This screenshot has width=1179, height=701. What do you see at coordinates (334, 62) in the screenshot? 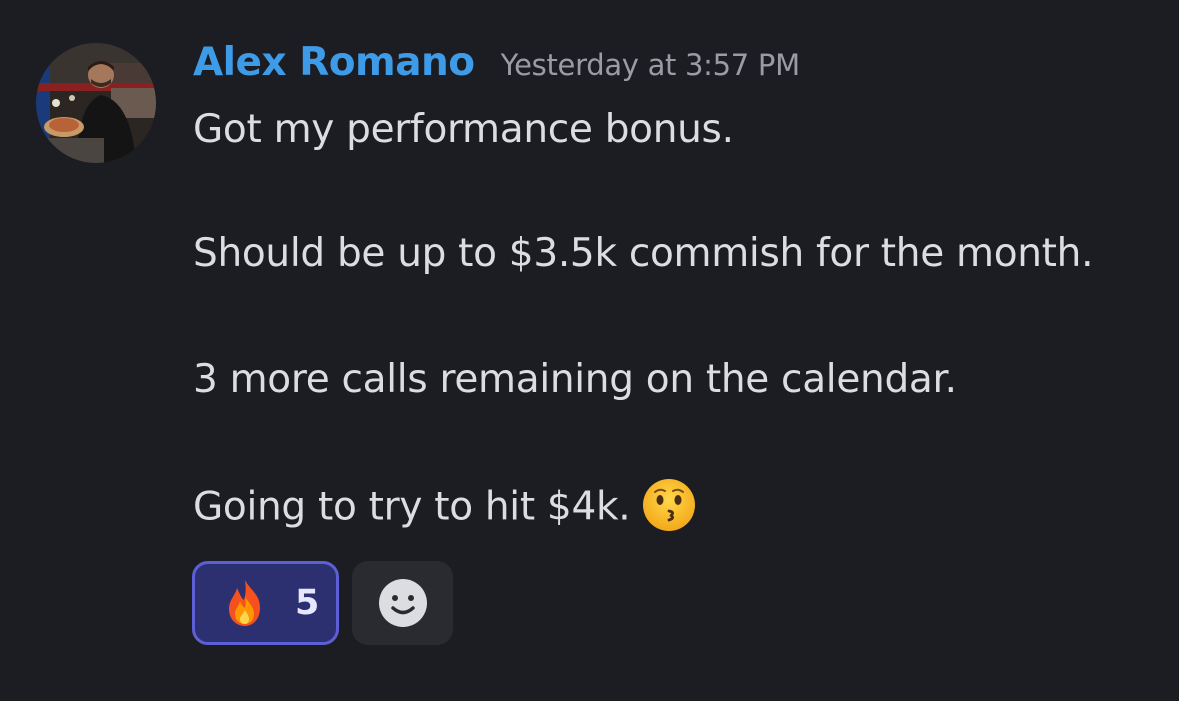
I see `author-name: Alex Romano` at bounding box center [334, 62].